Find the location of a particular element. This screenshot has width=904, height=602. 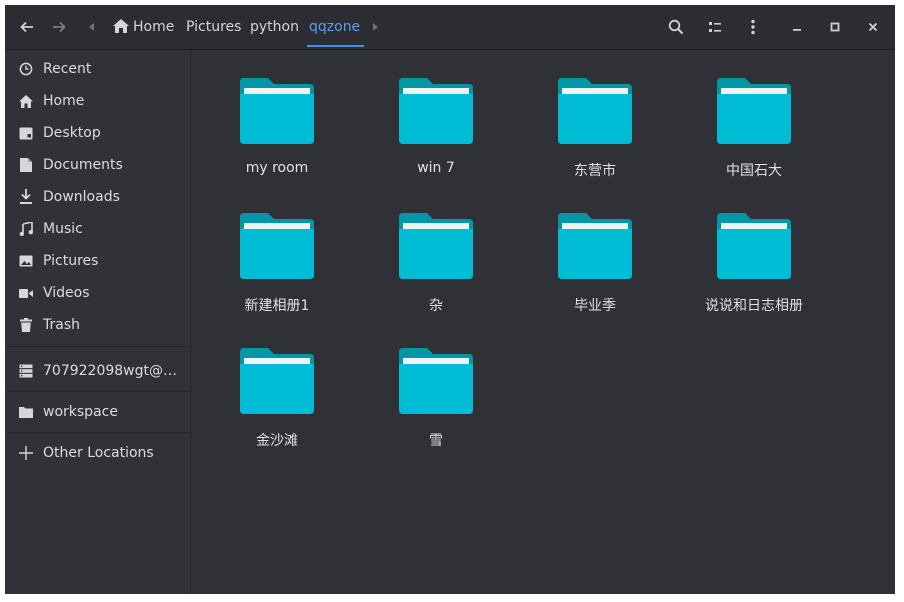

sidebar-item-videos: Videos is located at coordinates (97, 293).